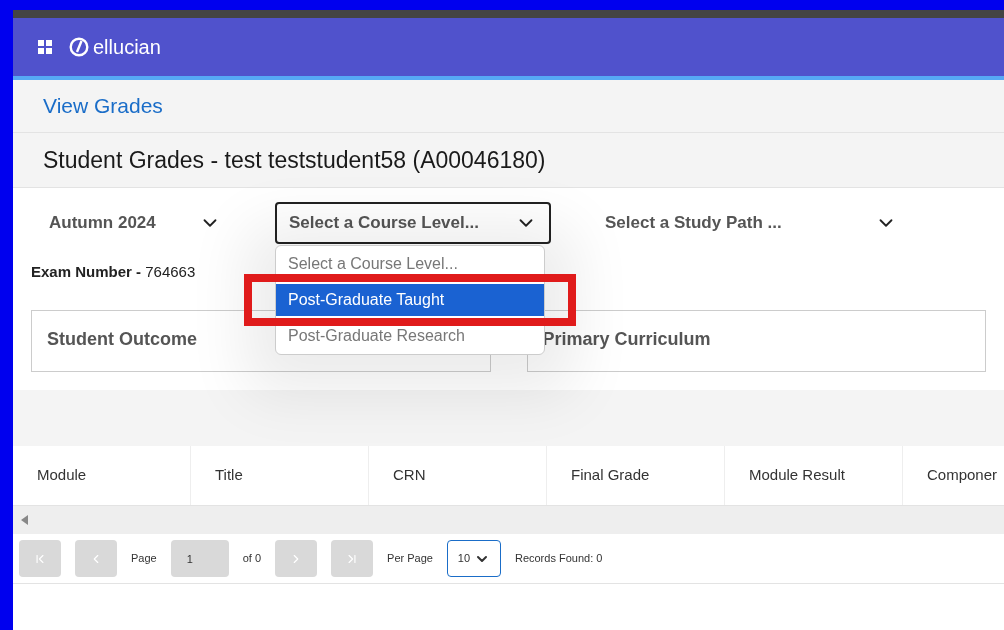  I want to click on records-found: Records Found: 0, so click(558, 559).